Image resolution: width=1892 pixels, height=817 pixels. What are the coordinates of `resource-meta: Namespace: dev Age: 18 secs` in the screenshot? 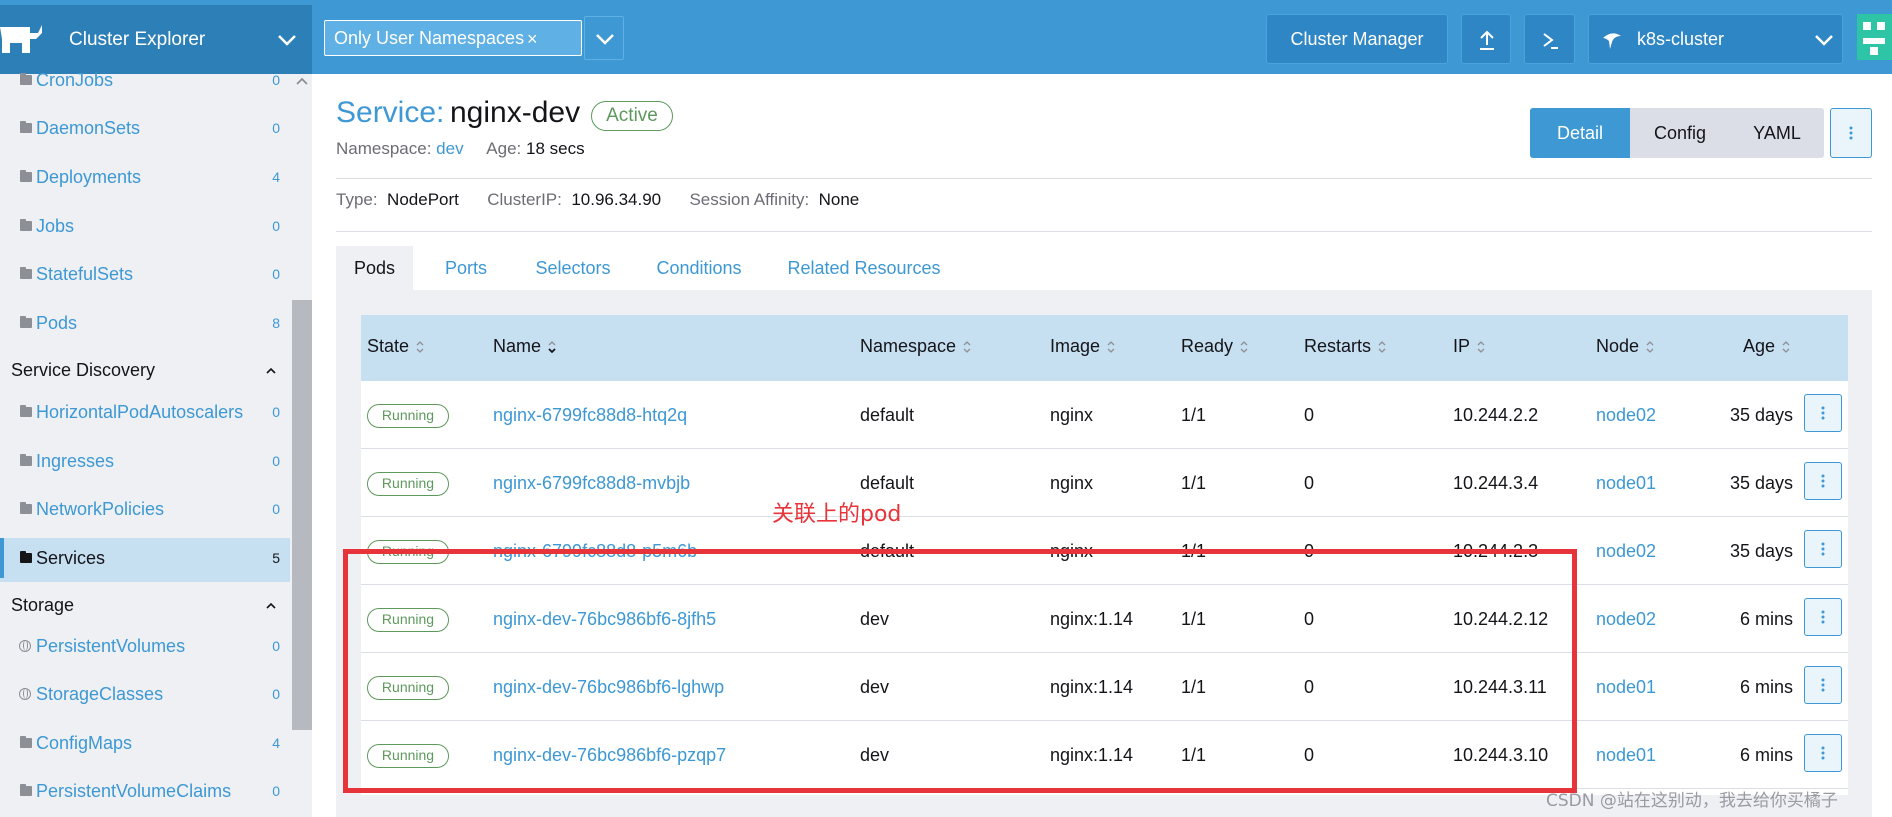 It's located at (460, 148).